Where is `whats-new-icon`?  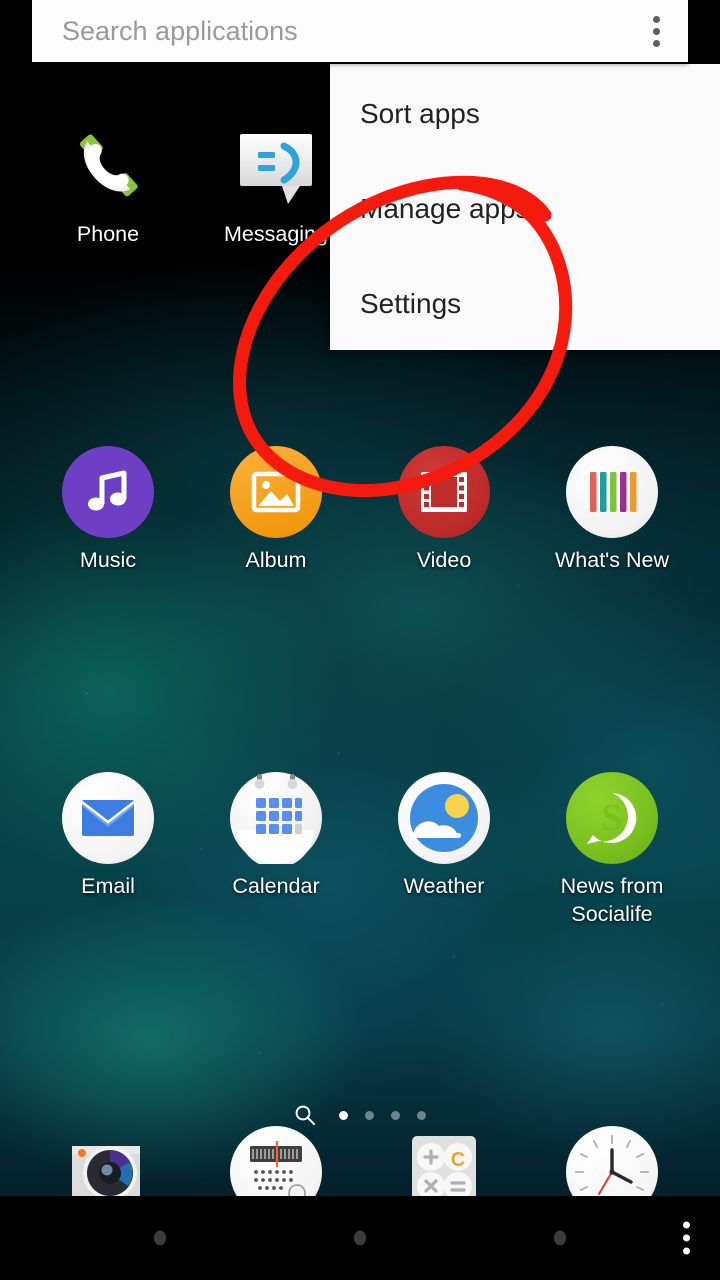
whats-new-icon is located at coordinates (612, 492).